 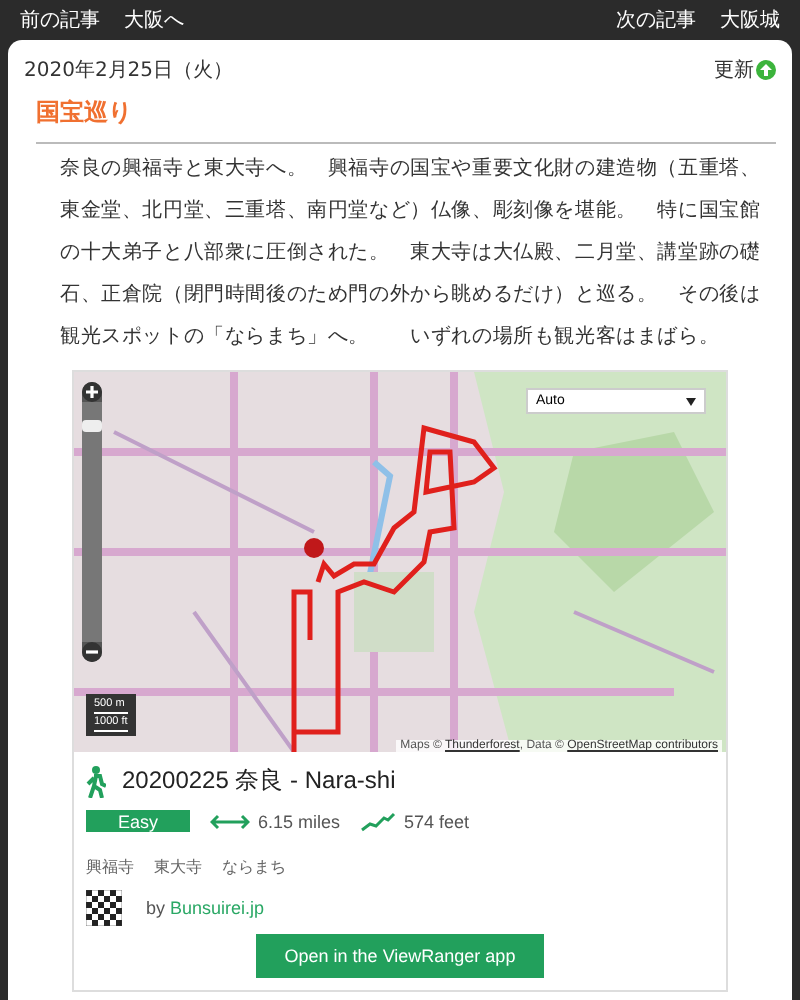 What do you see at coordinates (205, 908) in the screenshot?
I see `author-line: by Bunsuirei.jp` at bounding box center [205, 908].